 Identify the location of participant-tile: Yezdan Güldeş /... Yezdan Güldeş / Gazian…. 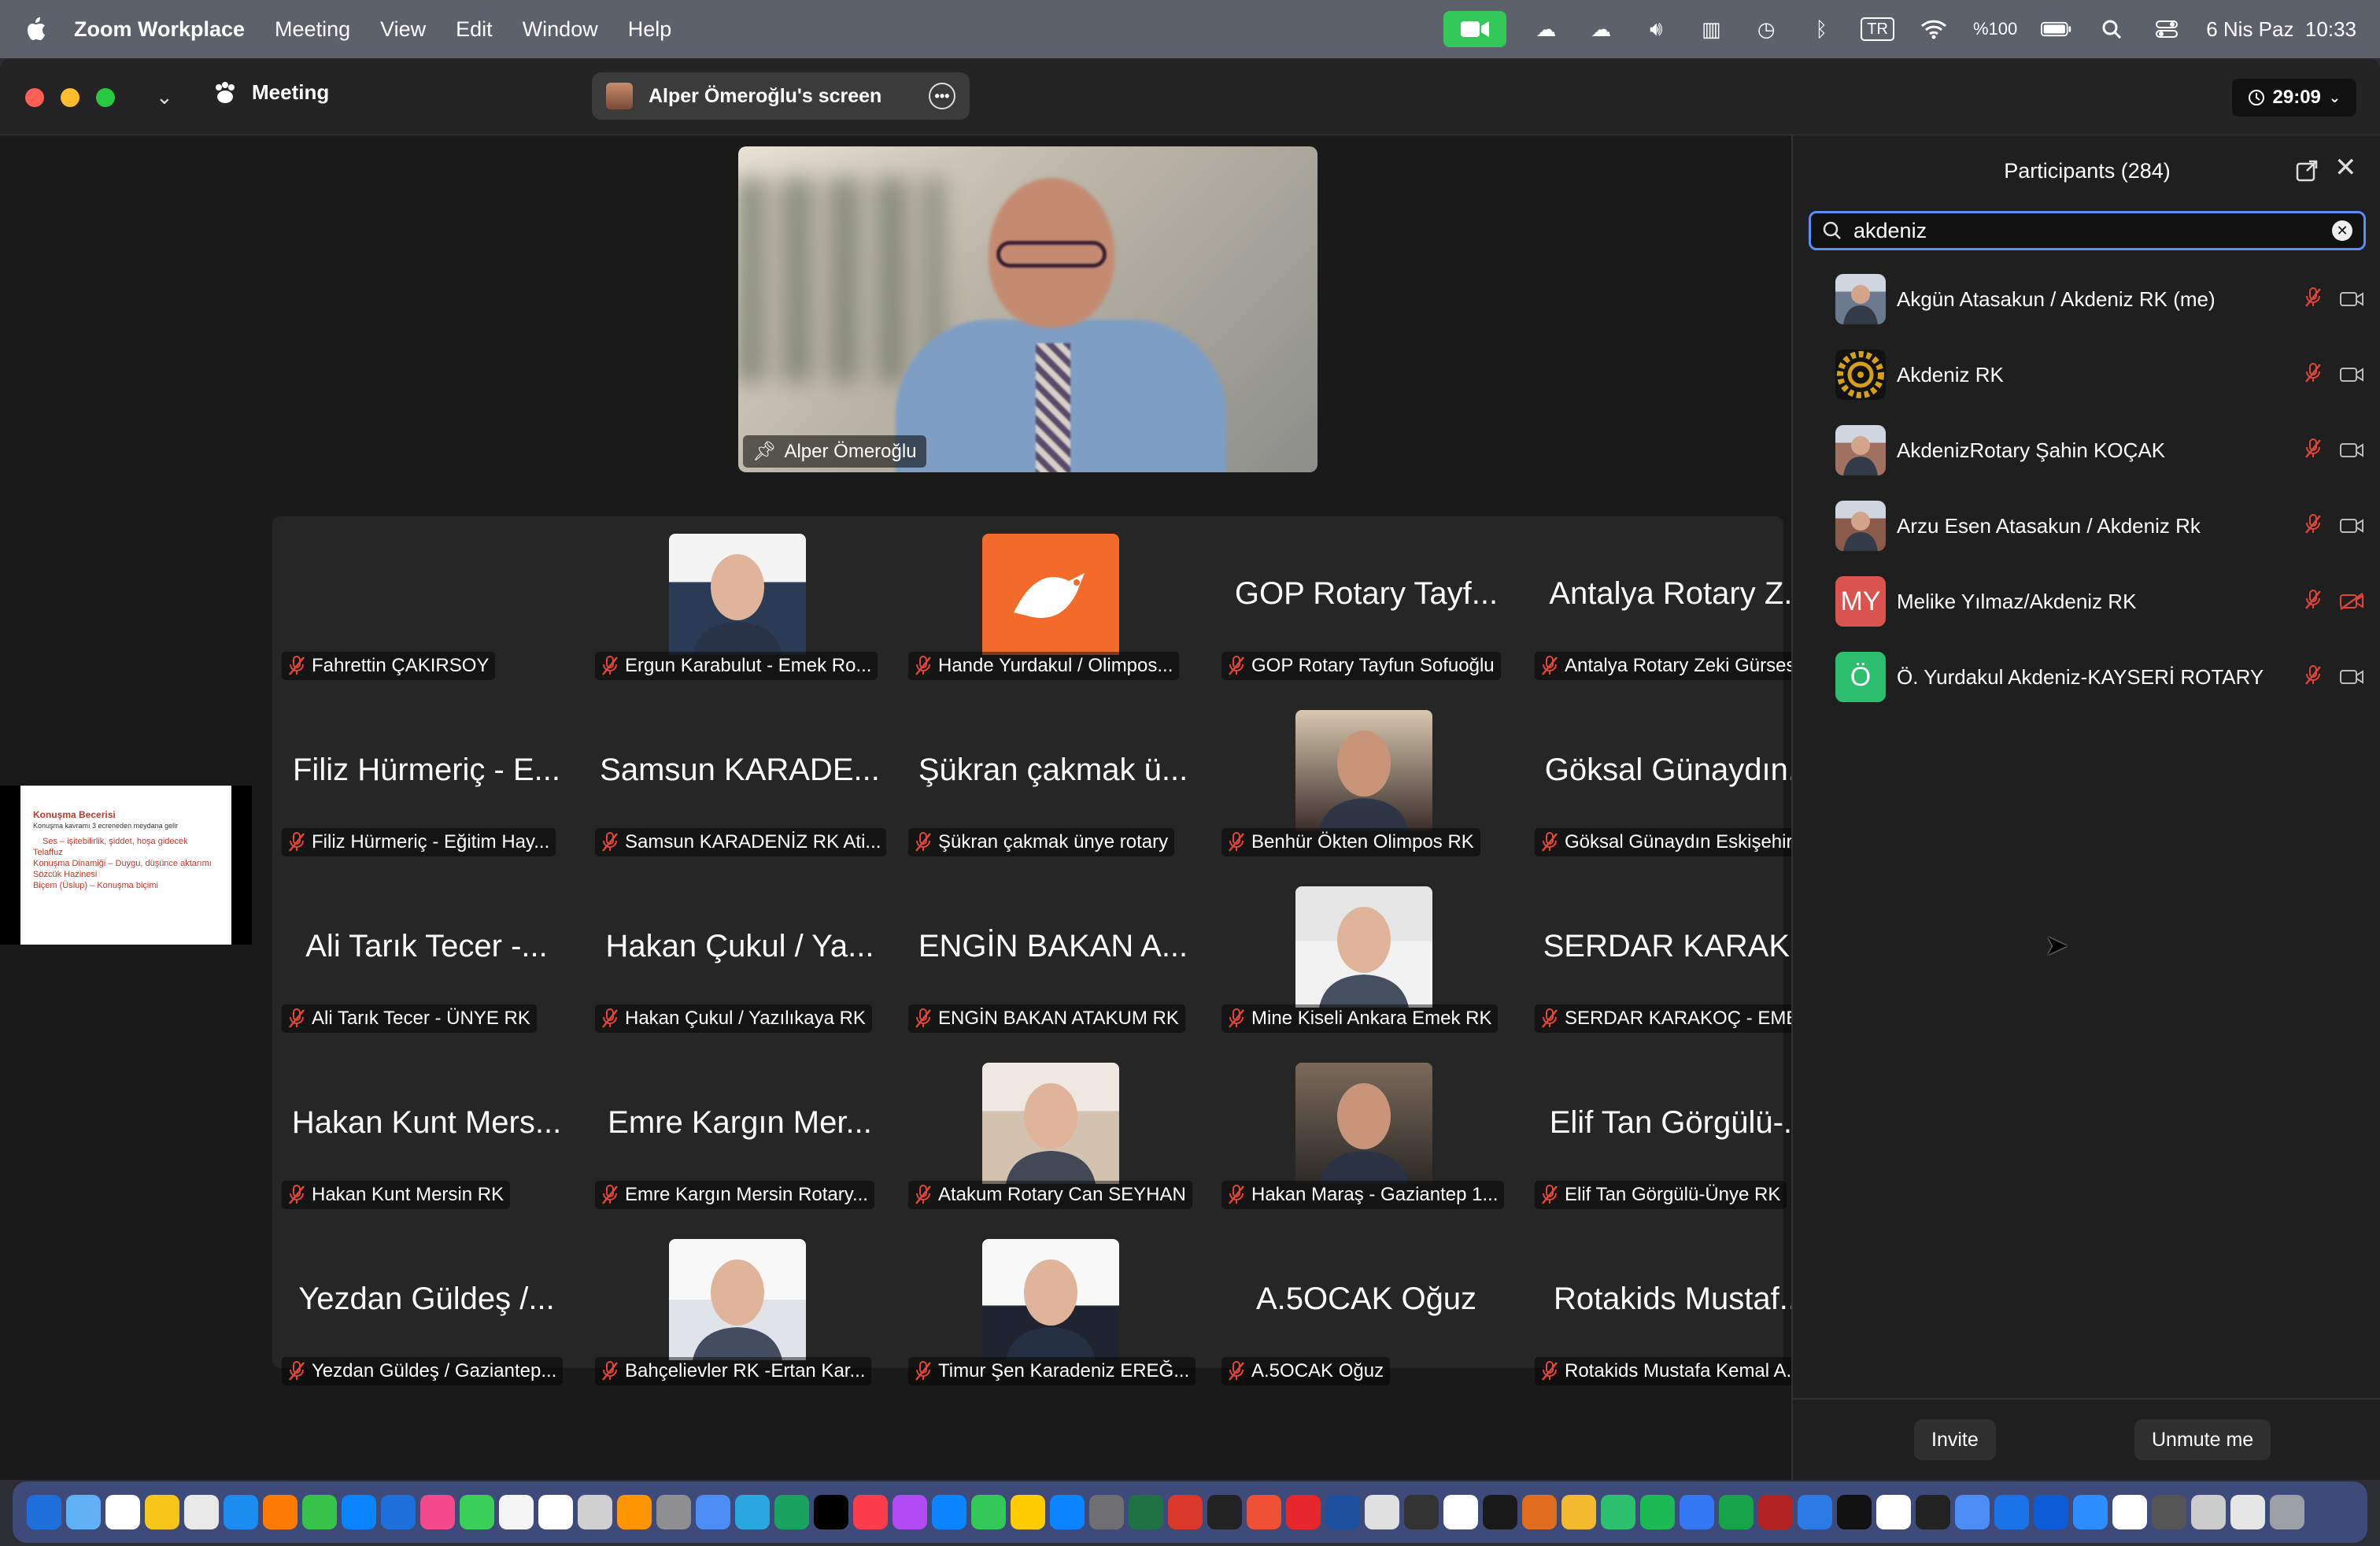
(426, 1310).